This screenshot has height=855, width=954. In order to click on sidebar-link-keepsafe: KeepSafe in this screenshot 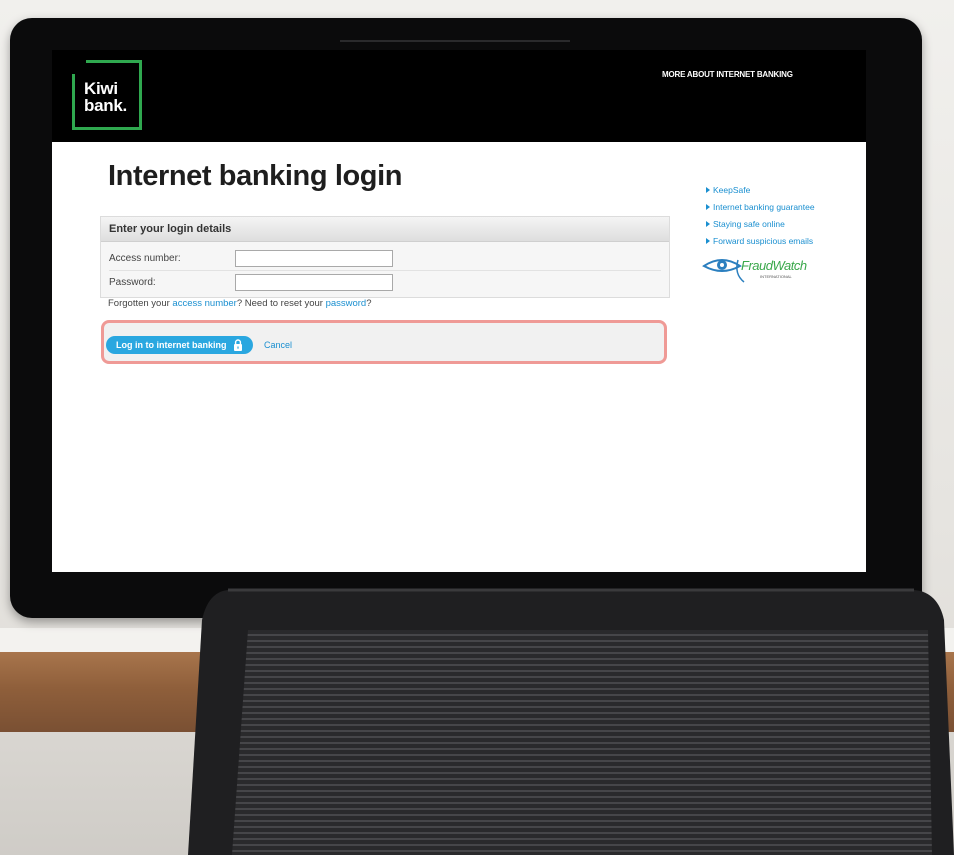, I will do `click(760, 190)`.